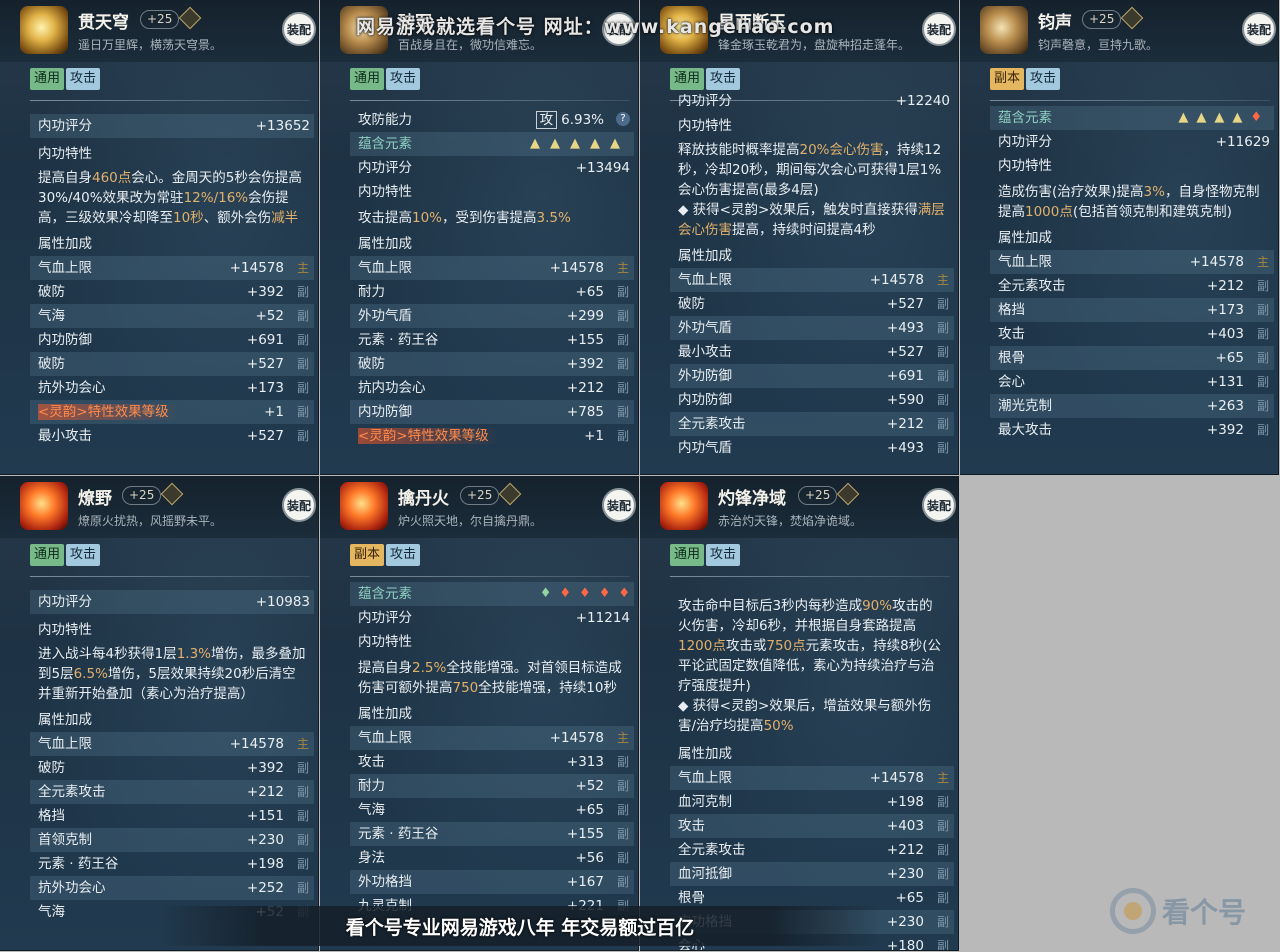 The width and height of the screenshot is (1280, 952). What do you see at coordinates (547, 688) in the screenshot?
I see `trait-segment: 全技能增强，持续10秒` at bounding box center [547, 688].